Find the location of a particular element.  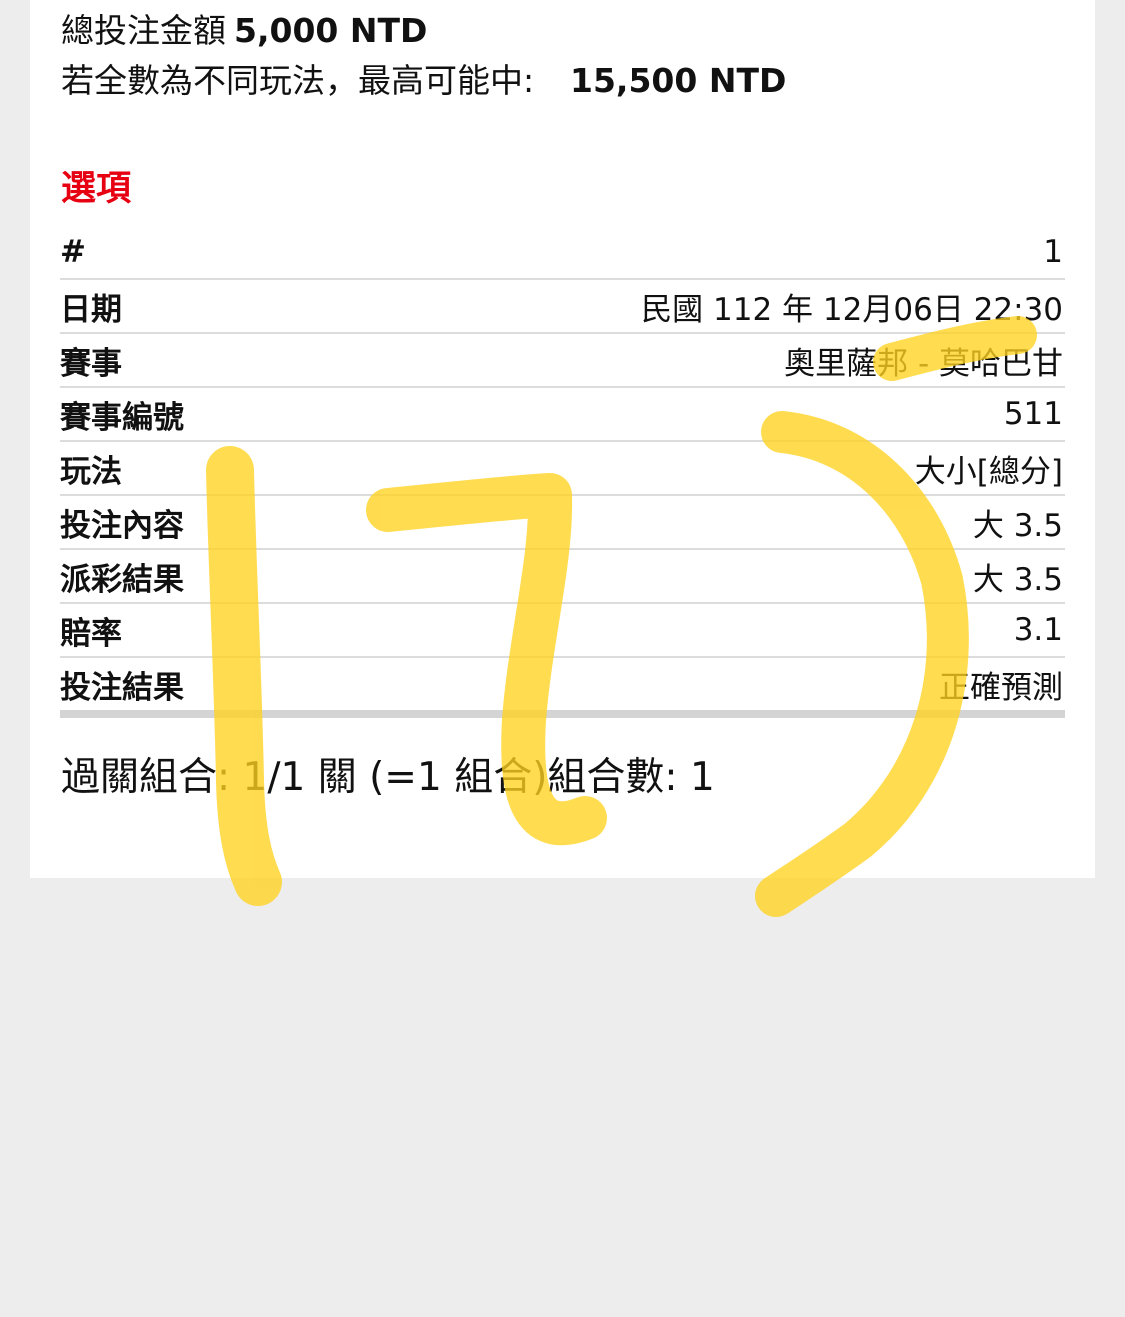

table-row: 日期 民國 112 年 12月06日 22:30 is located at coordinates (562, 307).